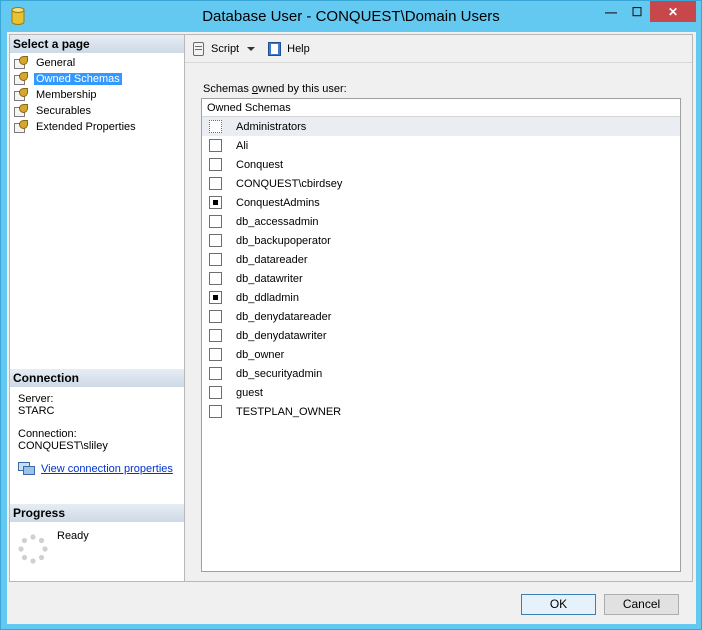 Image resolution: width=702 pixels, height=630 pixels. I want to click on progress-spinner-icon, so click(33, 549).